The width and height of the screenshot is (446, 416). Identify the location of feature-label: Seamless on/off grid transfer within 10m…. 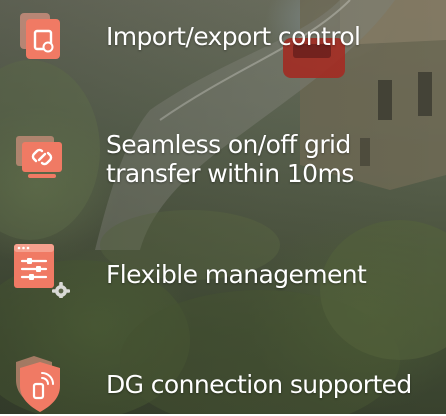
(230, 159).